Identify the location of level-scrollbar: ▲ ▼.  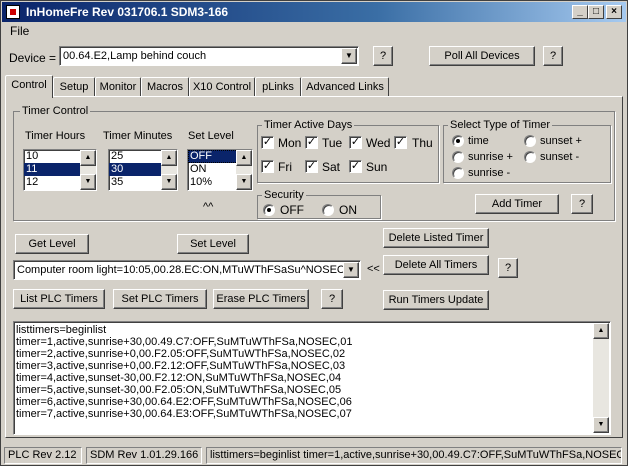
(244, 170).